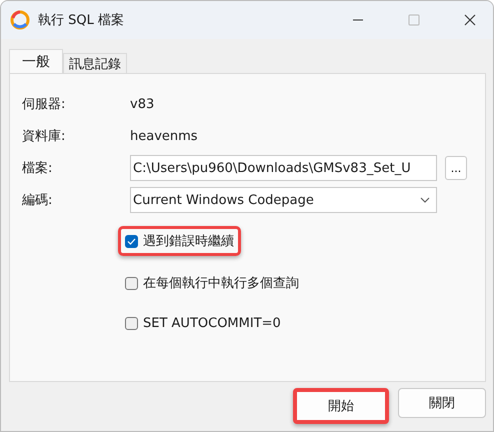 The height and width of the screenshot is (432, 494). What do you see at coordinates (44, 136) in the screenshot?
I see `field-label: 資料庫:` at bounding box center [44, 136].